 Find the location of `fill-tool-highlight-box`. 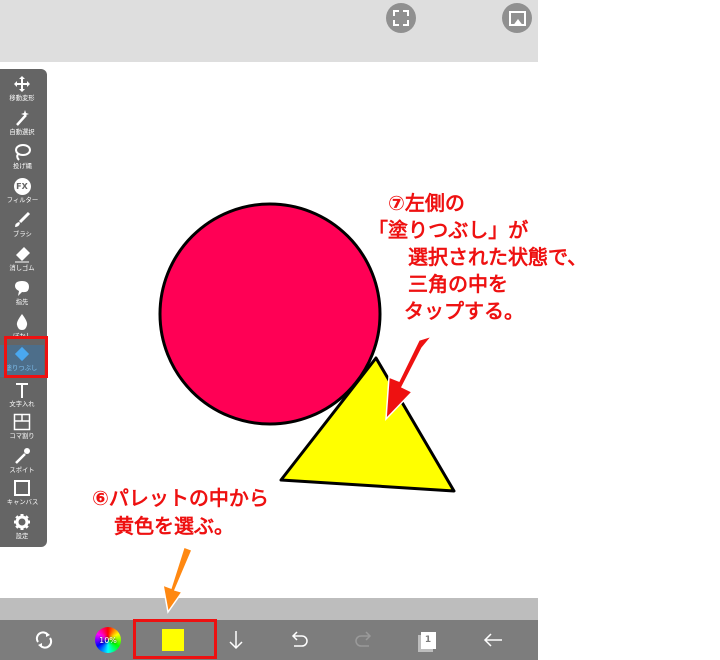

fill-tool-highlight-box is located at coordinates (26, 357).